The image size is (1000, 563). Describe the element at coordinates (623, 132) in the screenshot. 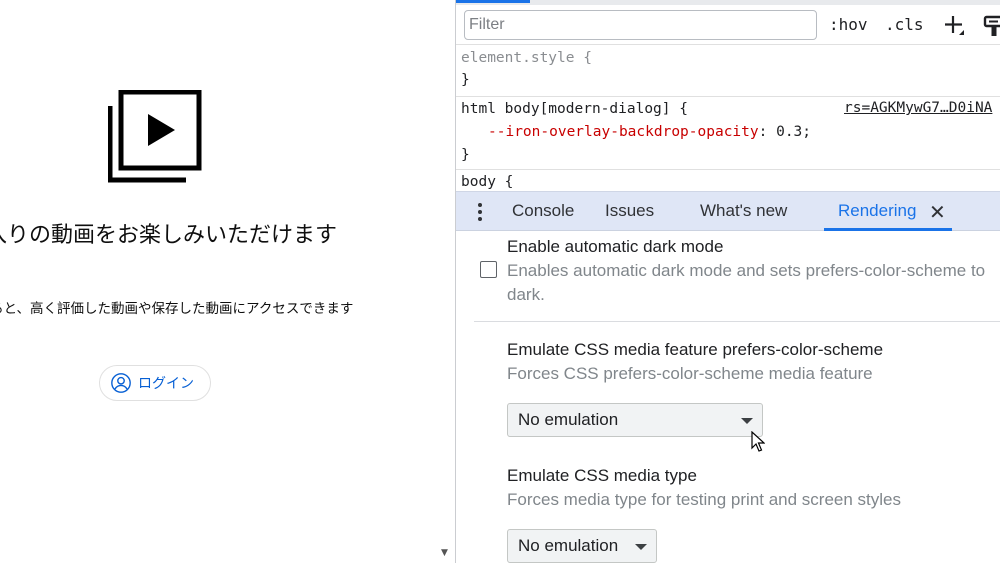

I see `css-property-name: --iron-overlay-backdrop-opacity` at that location.